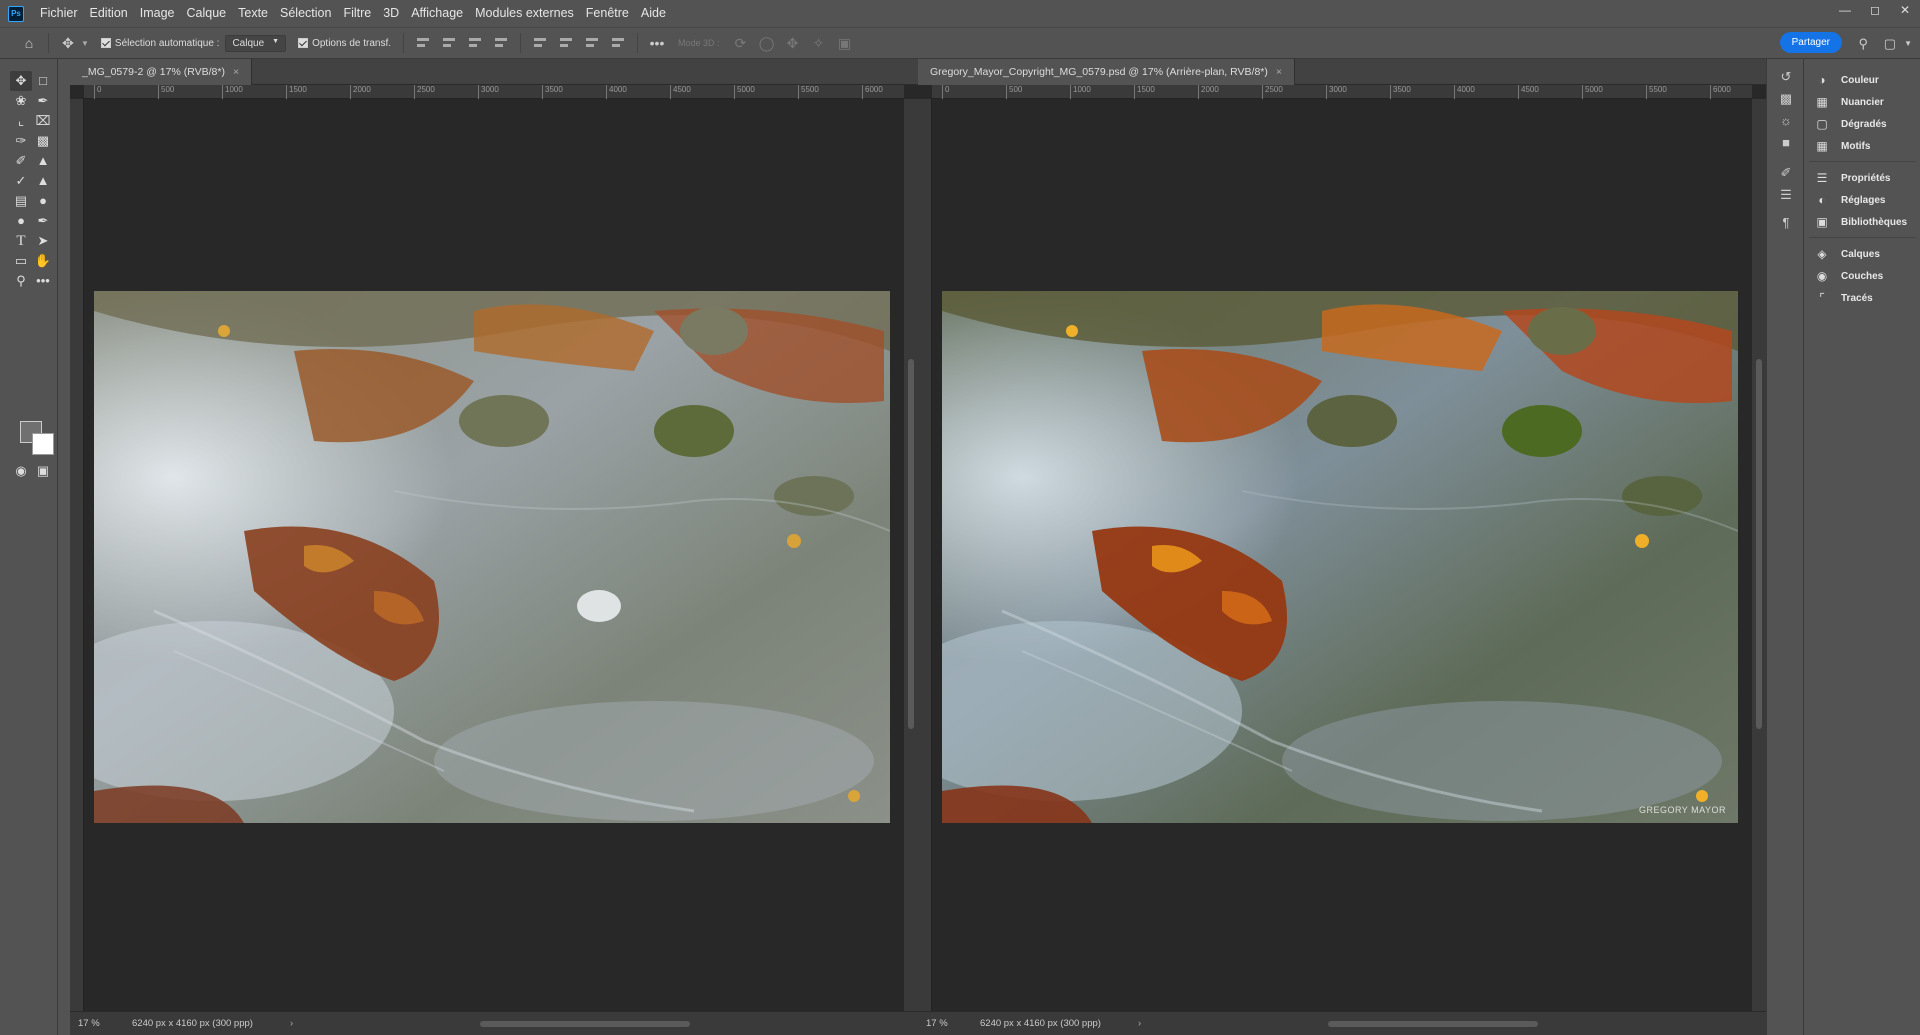 The height and width of the screenshot is (1035, 1920). What do you see at coordinates (618, 43) in the screenshot?
I see `distribute-vertical-icon` at bounding box center [618, 43].